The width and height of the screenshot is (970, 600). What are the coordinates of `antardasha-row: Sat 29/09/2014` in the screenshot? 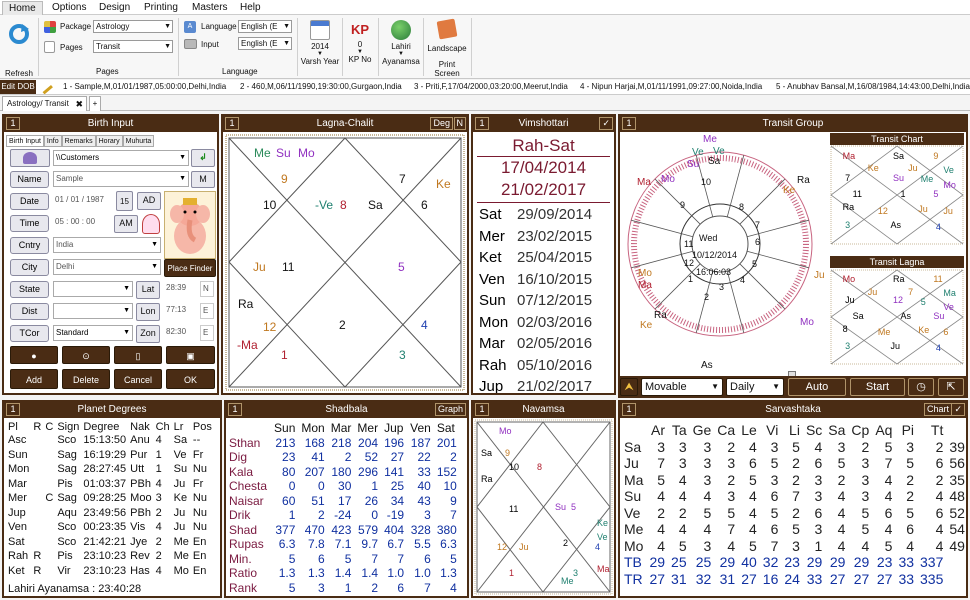 It's located at (535, 214).